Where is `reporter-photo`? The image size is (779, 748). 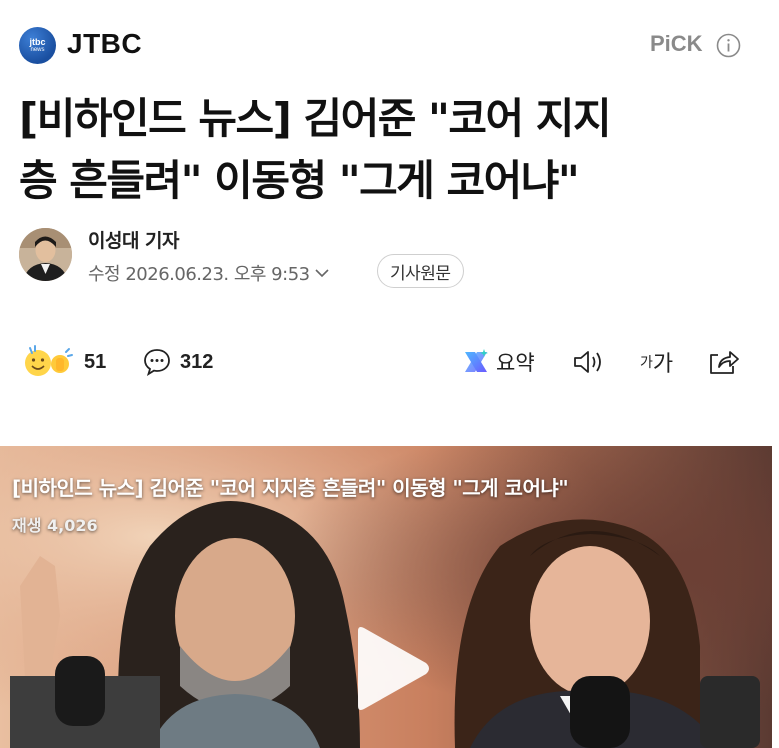 reporter-photo is located at coordinates (45, 254).